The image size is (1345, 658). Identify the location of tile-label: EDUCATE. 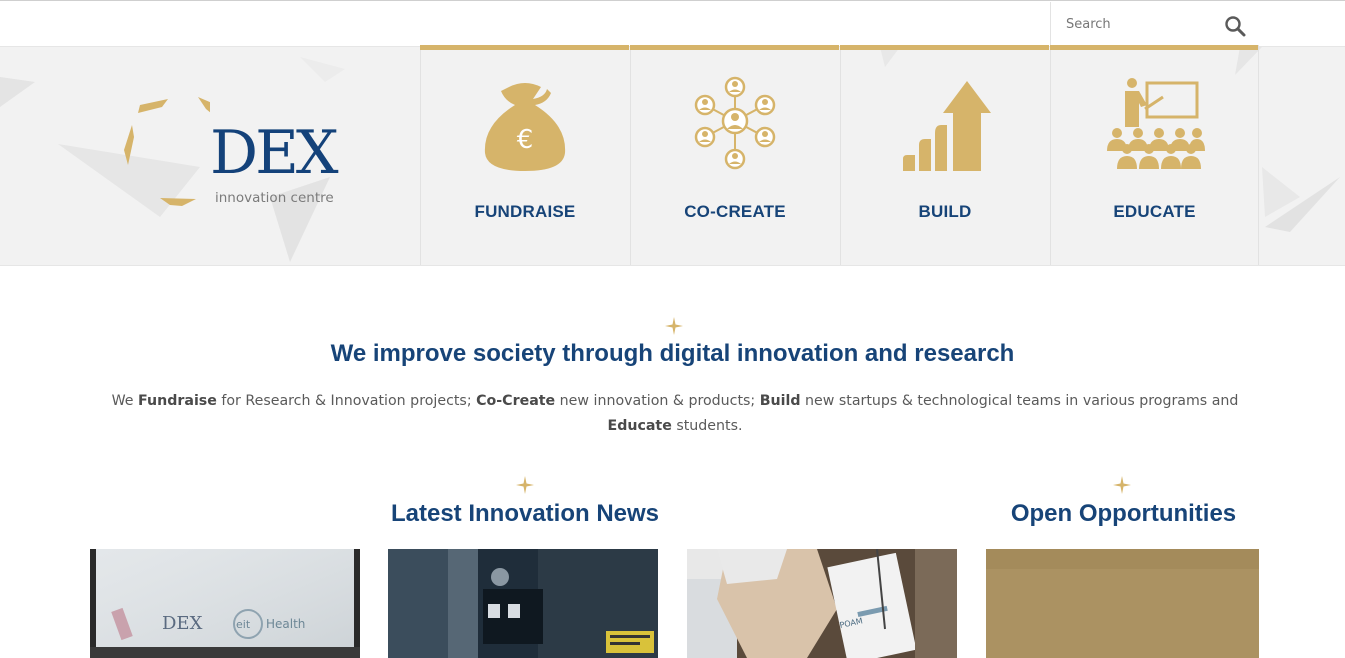
(1154, 211).